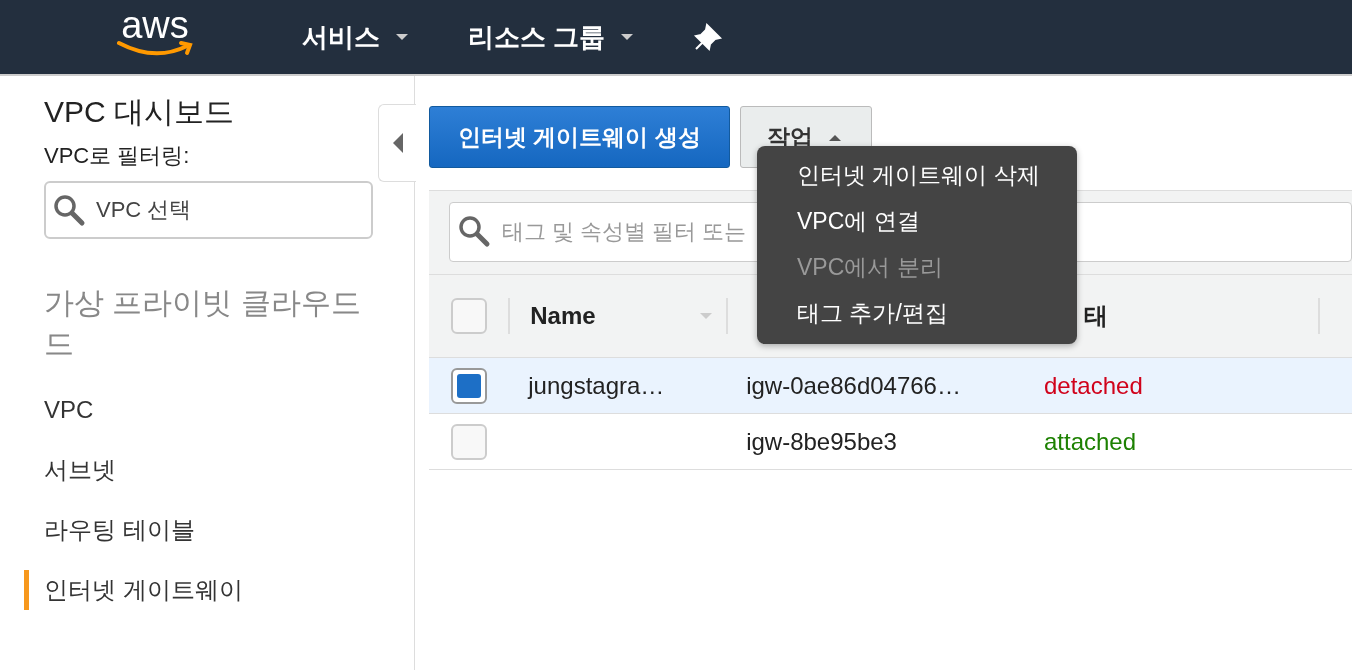 This screenshot has height=670, width=1352. Describe the element at coordinates (1089, 441) in the screenshot. I see `status-text: attached` at that location.